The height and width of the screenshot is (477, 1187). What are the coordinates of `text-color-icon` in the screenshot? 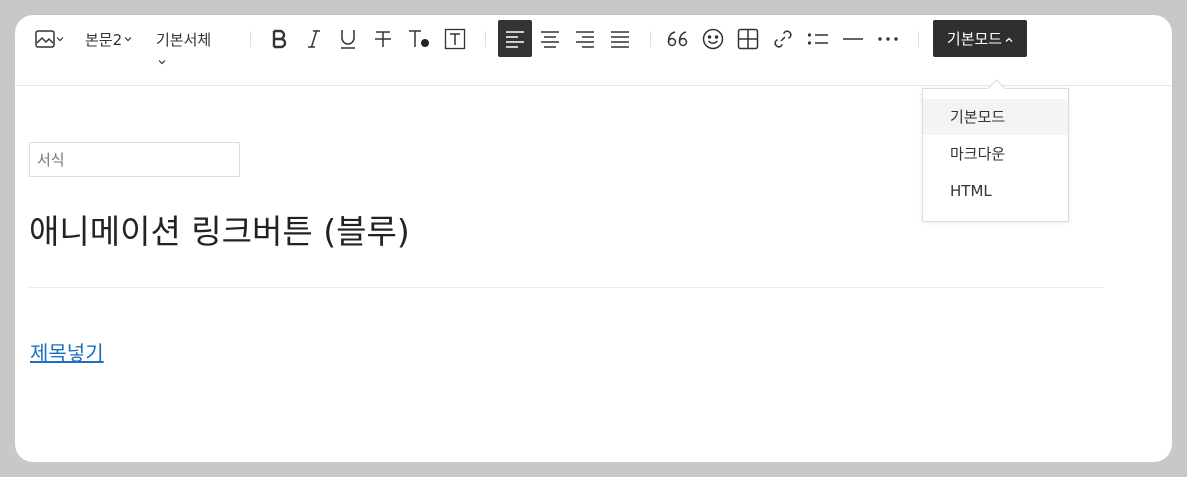 It's located at (419, 39).